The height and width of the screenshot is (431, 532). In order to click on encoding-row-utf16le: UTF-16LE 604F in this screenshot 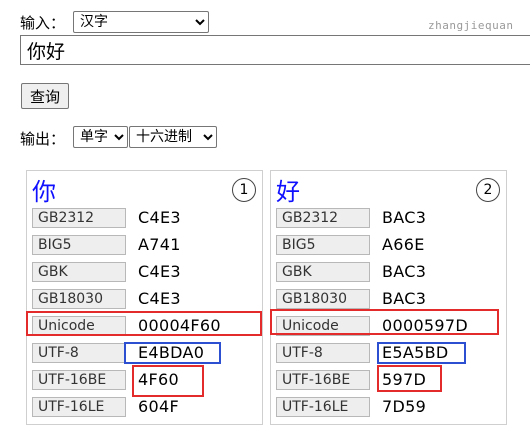, I will do `click(144, 408)`.